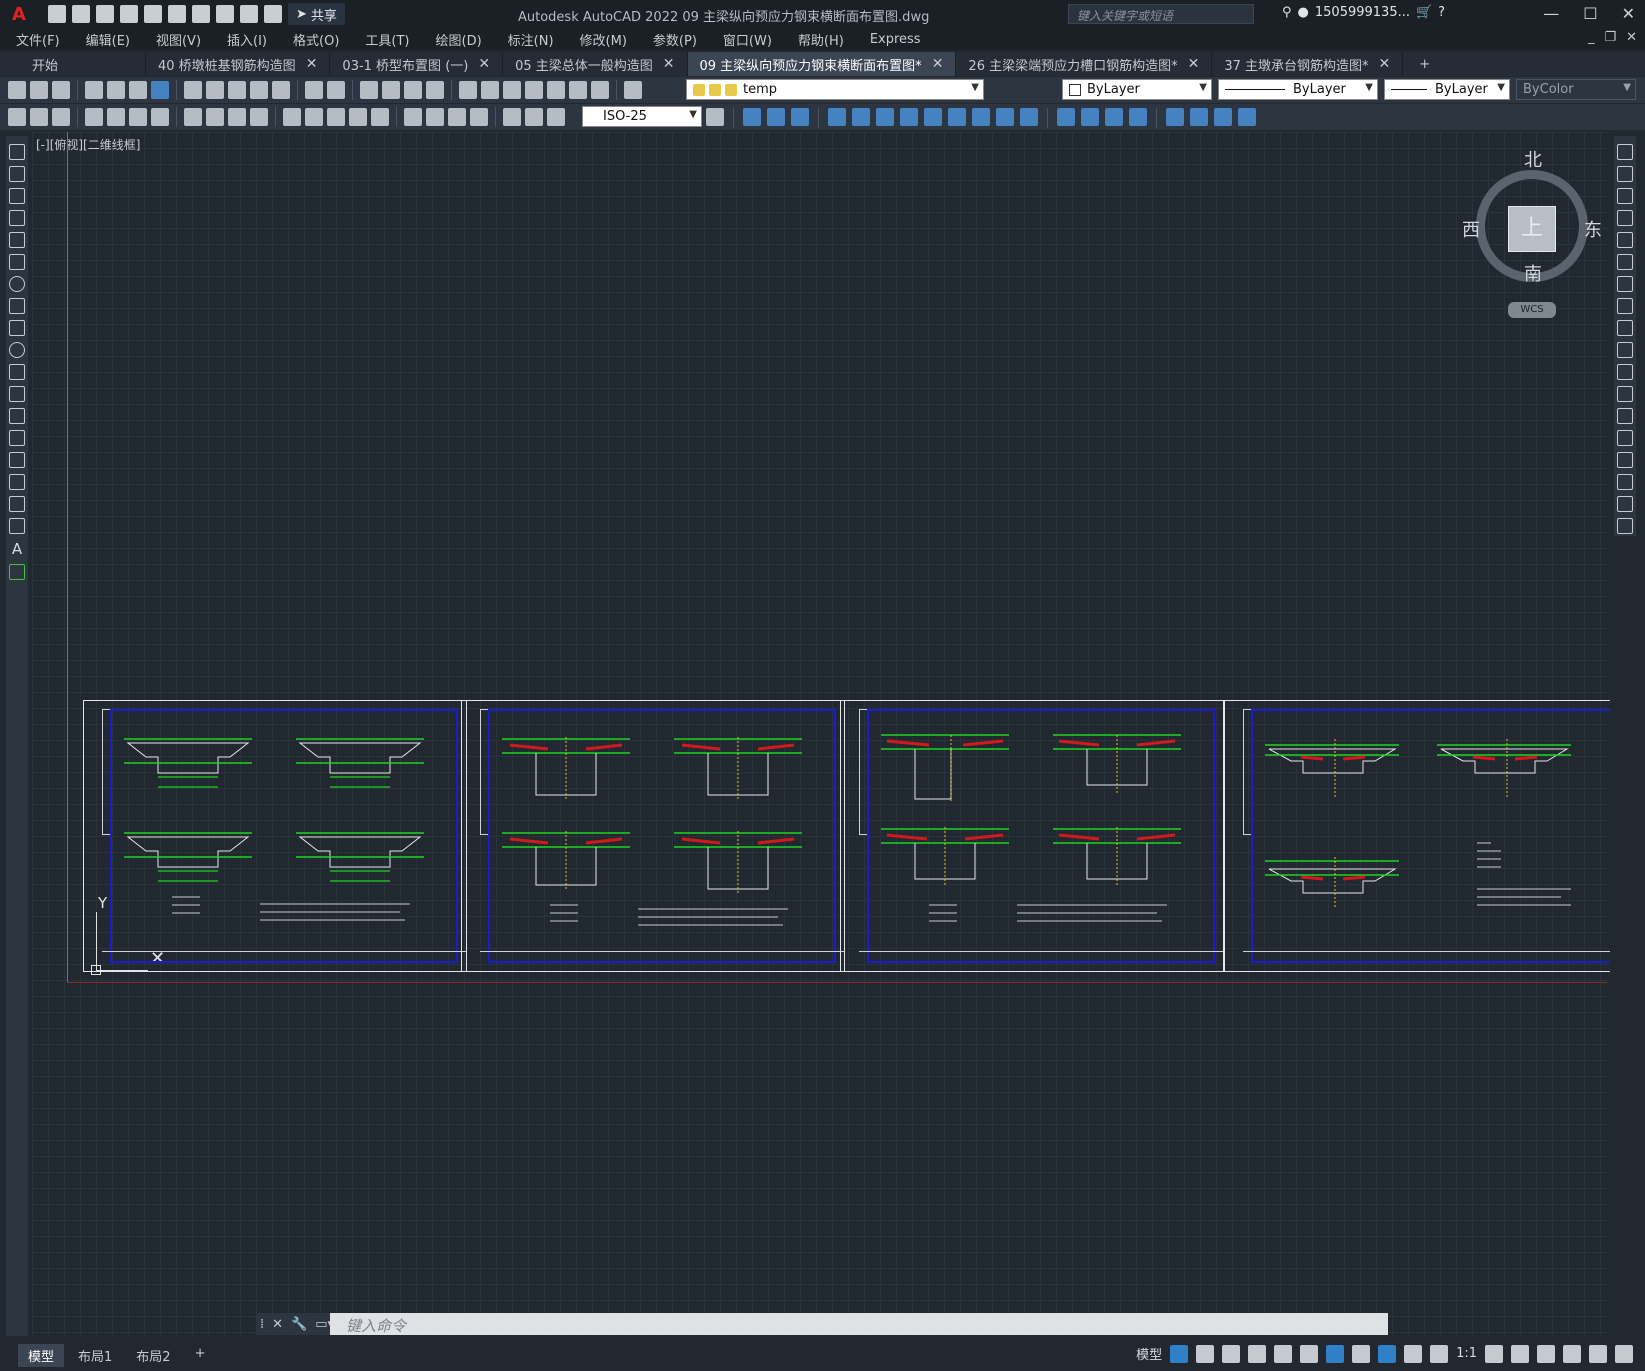 The height and width of the screenshot is (1371, 1645). What do you see at coordinates (1625, 460) in the screenshot?
I see `chamfer-icon` at bounding box center [1625, 460].